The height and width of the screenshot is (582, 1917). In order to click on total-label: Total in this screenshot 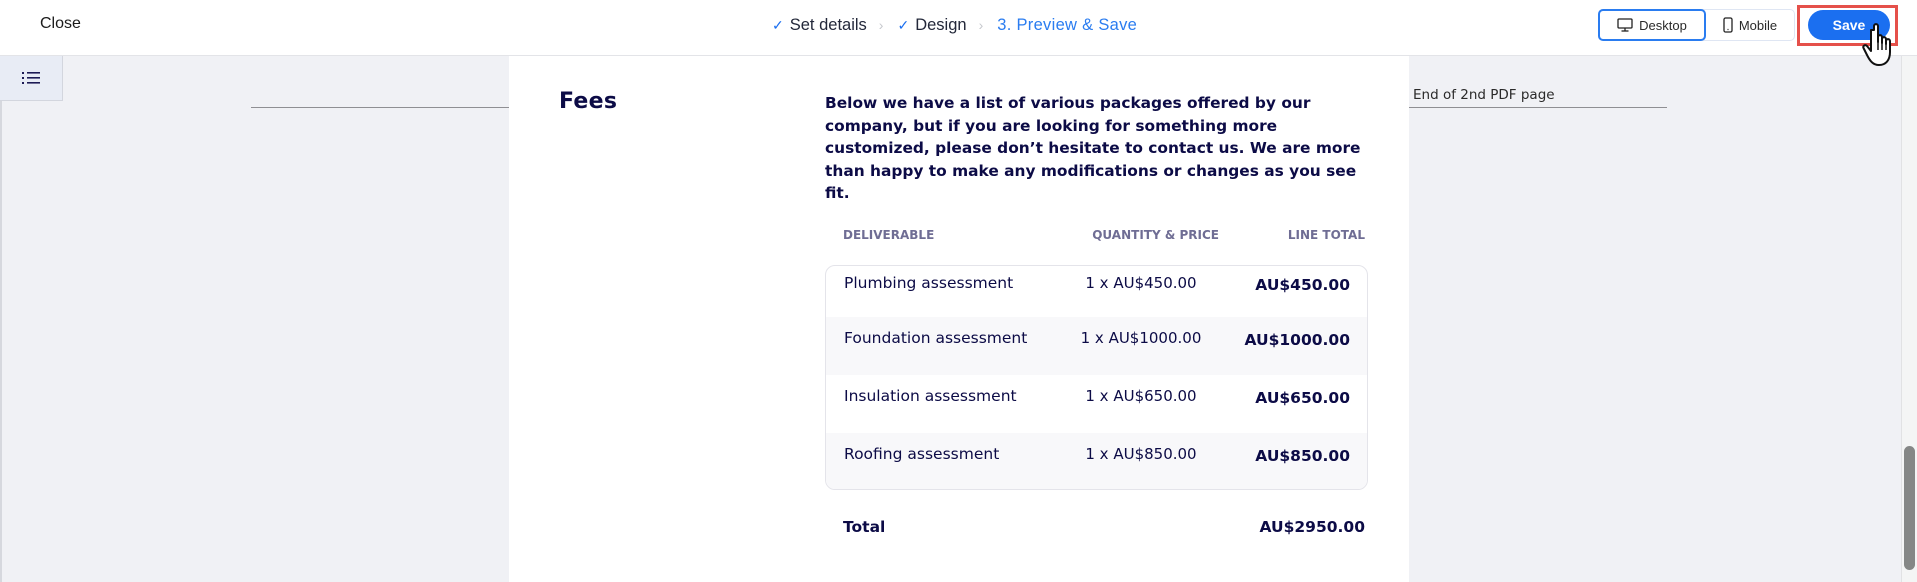, I will do `click(864, 527)`.